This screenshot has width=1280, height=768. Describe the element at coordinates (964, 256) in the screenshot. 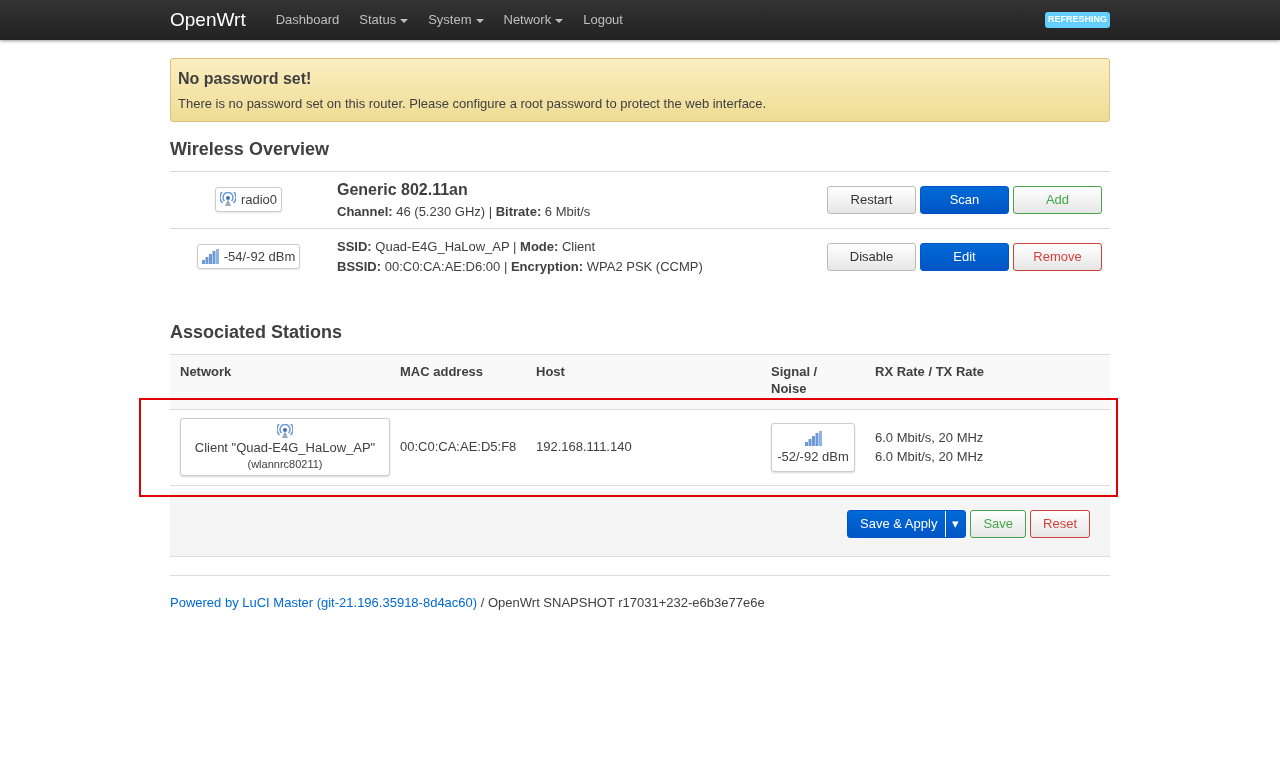

I see `action-button: Edit` at that location.